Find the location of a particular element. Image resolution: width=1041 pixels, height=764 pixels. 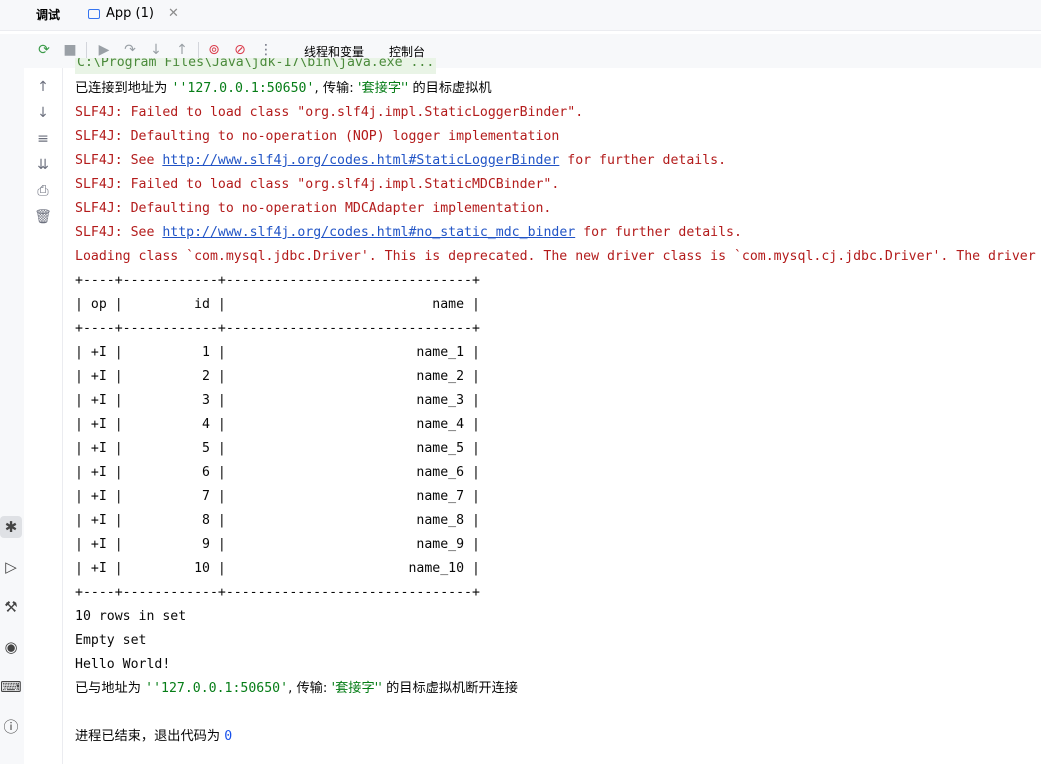

process-exit-line: 进程已结束，退出代码为 0 is located at coordinates (154, 736).